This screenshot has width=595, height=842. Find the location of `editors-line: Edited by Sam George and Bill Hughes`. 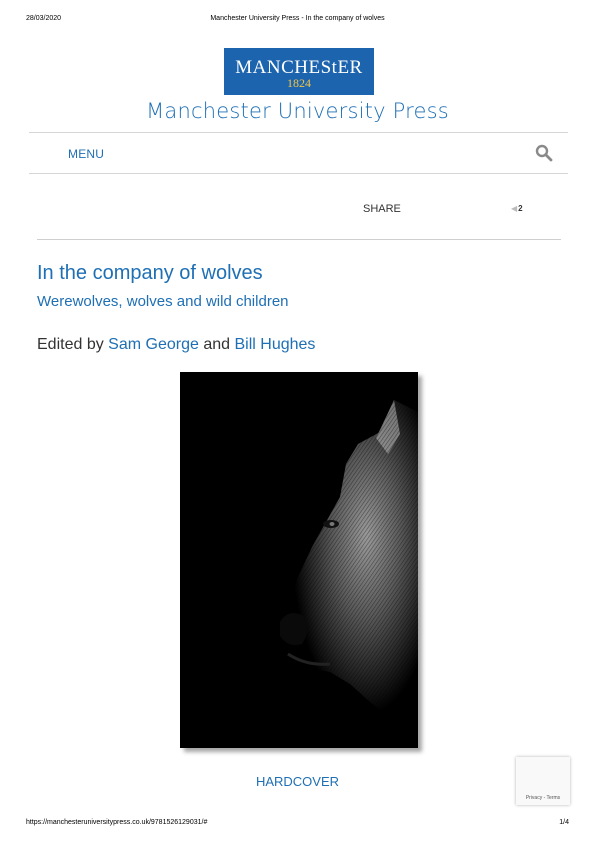

editors-line: Edited by Sam George and Bill Hughes is located at coordinates (176, 345).